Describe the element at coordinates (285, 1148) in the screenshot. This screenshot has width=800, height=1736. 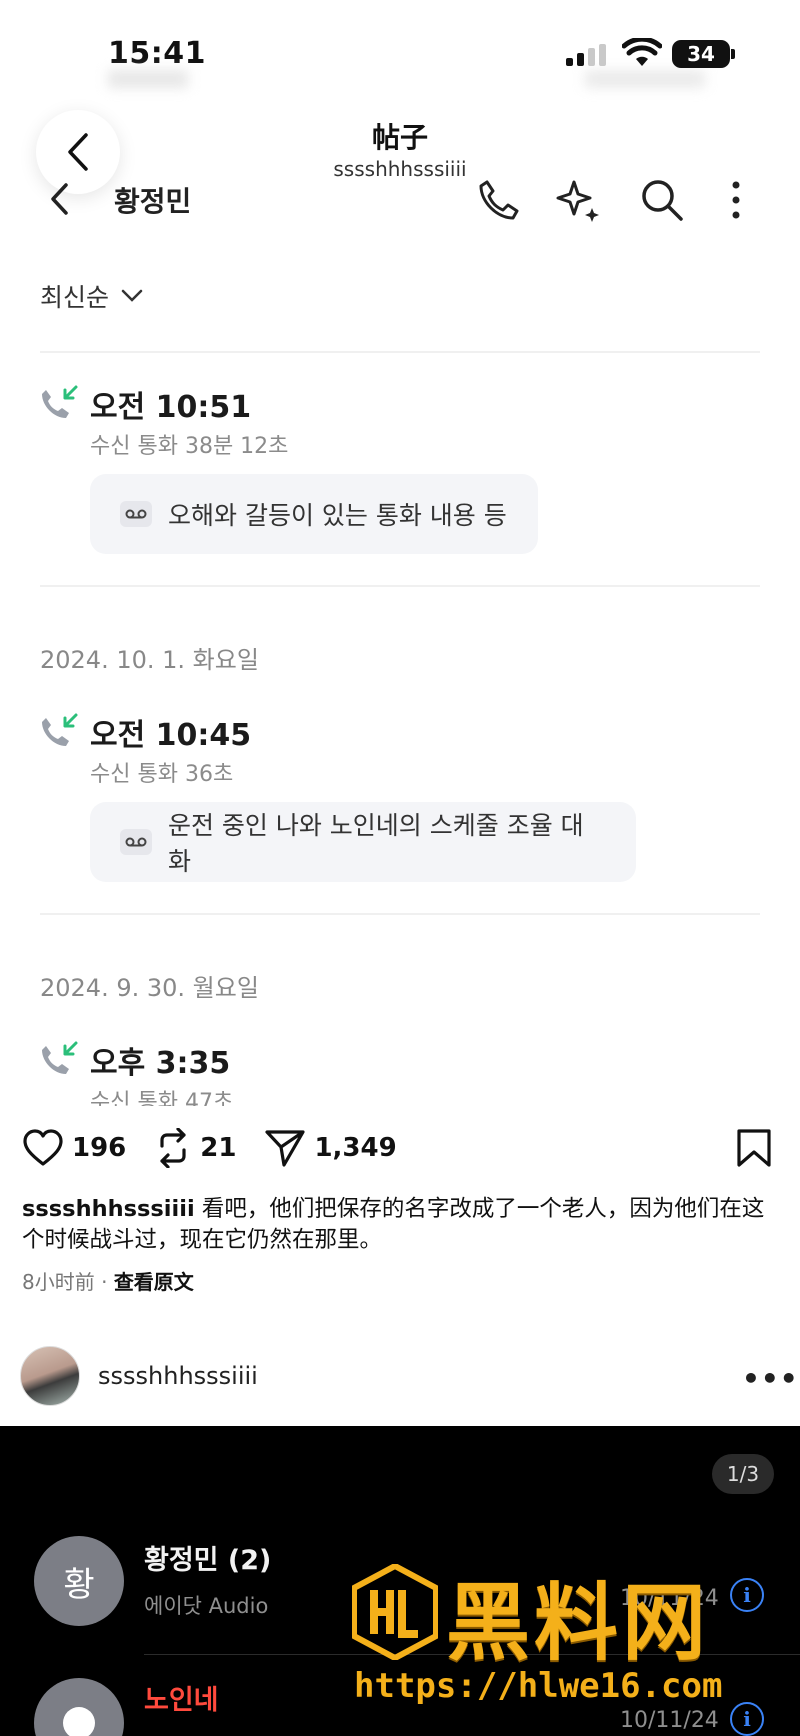
I see `send-icon` at that location.